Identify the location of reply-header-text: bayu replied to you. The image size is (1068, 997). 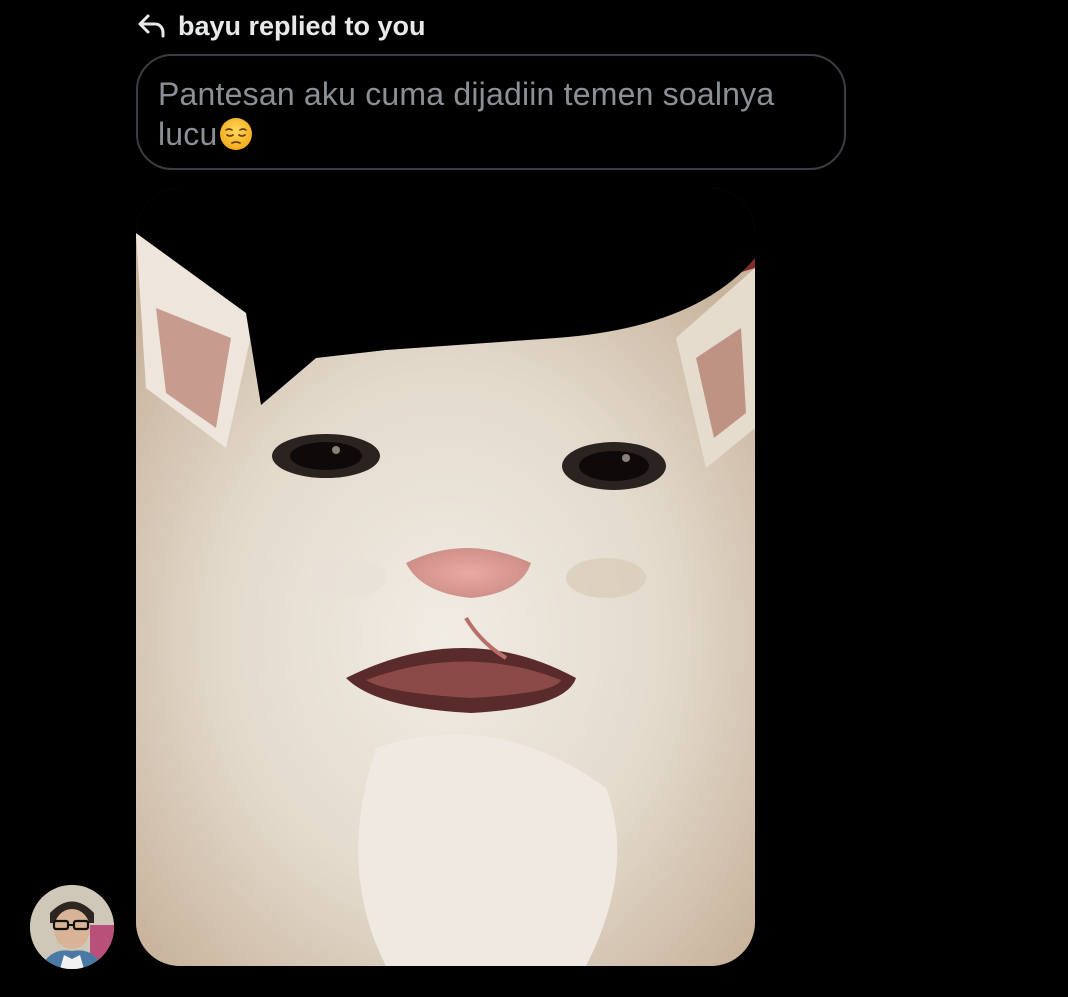
(302, 25).